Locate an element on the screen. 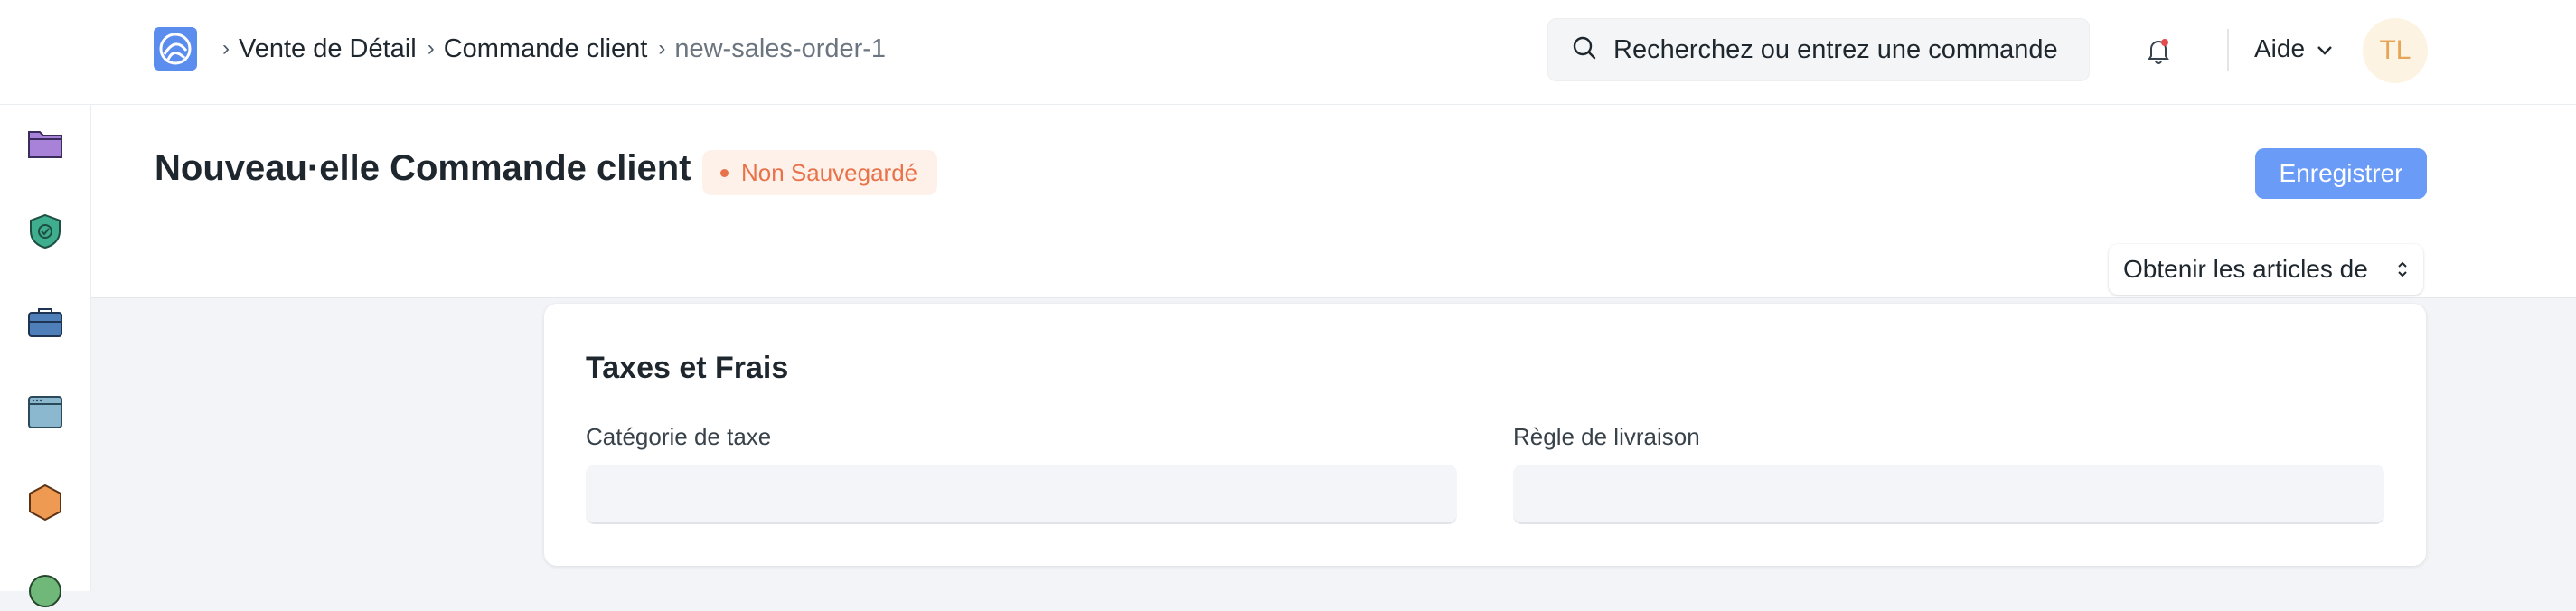 Image resolution: width=2576 pixels, height=611 pixels. status-label: Non Sauvegardé is located at coordinates (830, 172).